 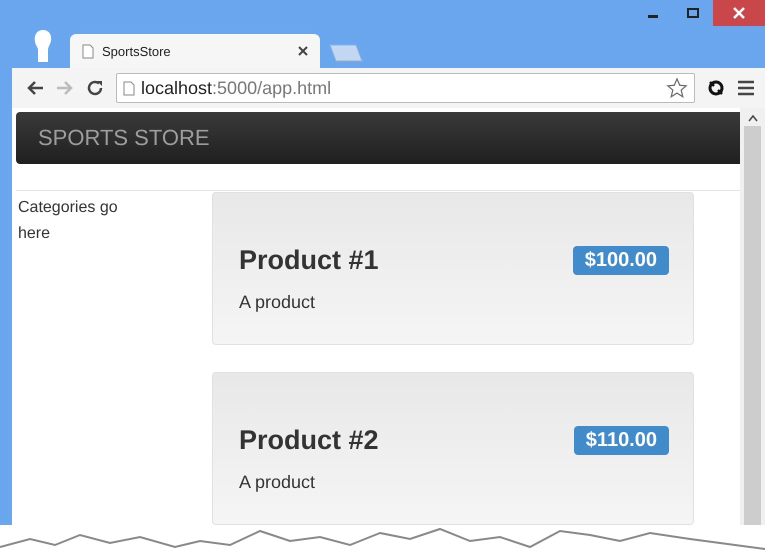 I want to click on reload-icon, so click(x=95, y=88).